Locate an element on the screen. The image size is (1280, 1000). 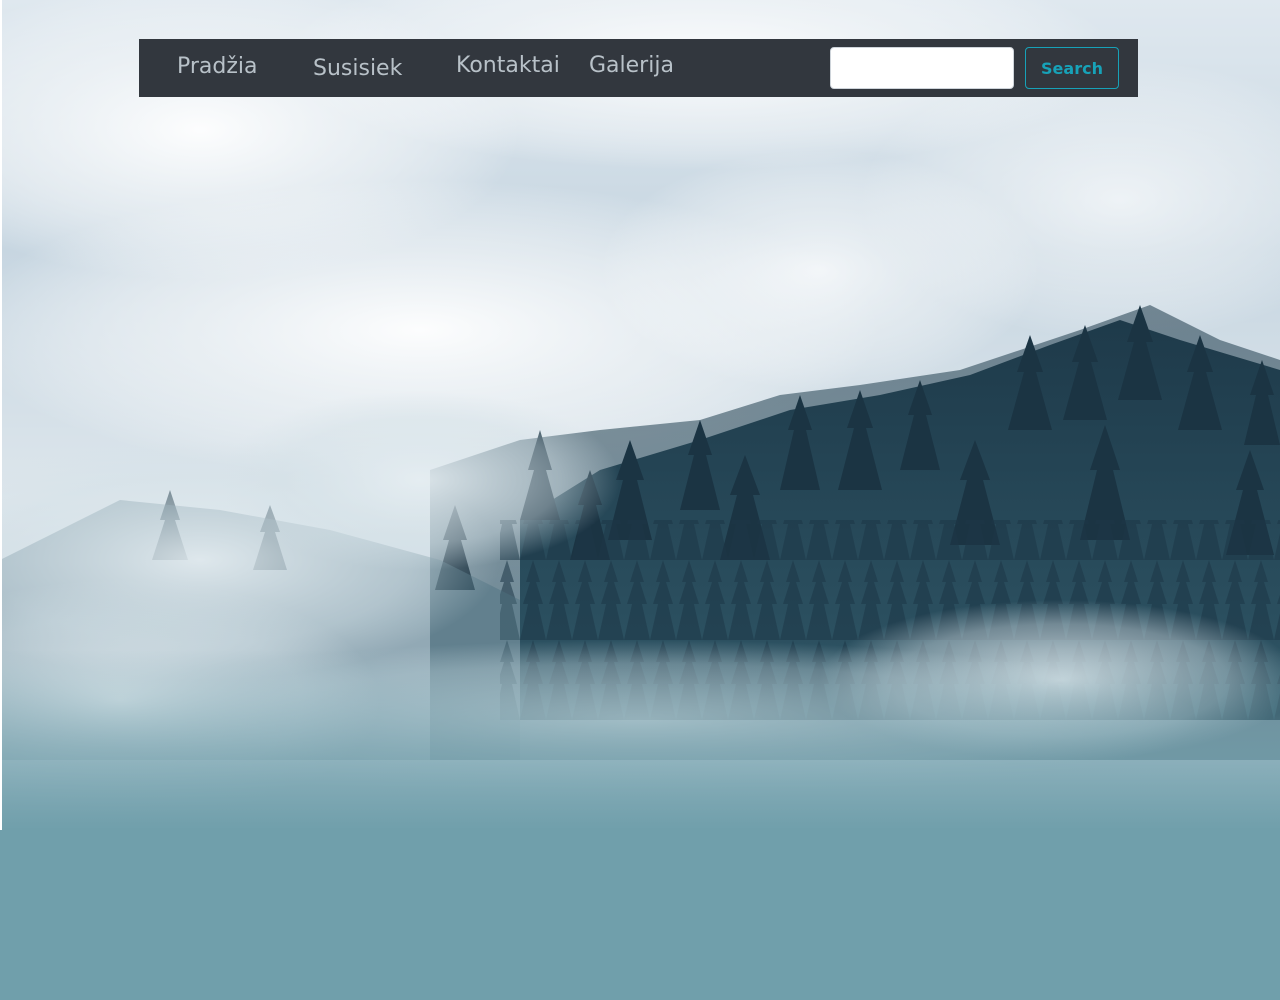
search-input is located at coordinates (922, 68).